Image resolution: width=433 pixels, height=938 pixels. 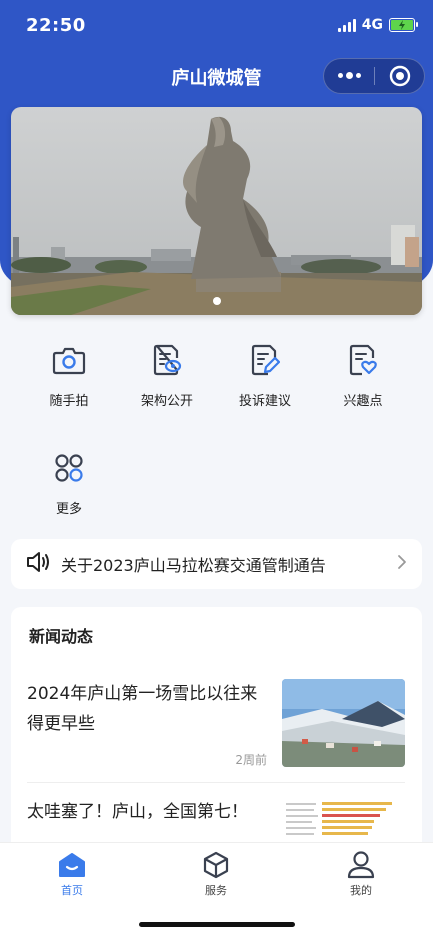 What do you see at coordinates (217, 924) in the screenshot?
I see `home-indicator` at bounding box center [217, 924].